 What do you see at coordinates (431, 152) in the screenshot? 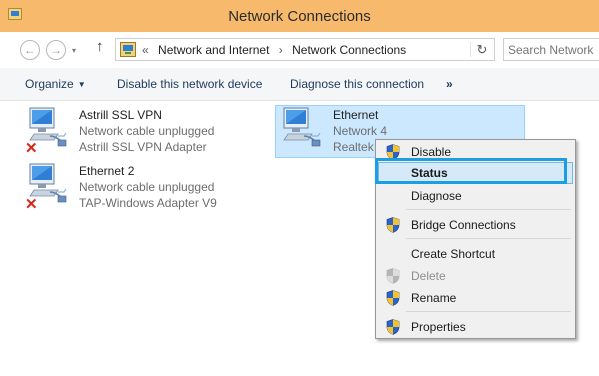
I see `menu-item-label: Disable` at bounding box center [431, 152].